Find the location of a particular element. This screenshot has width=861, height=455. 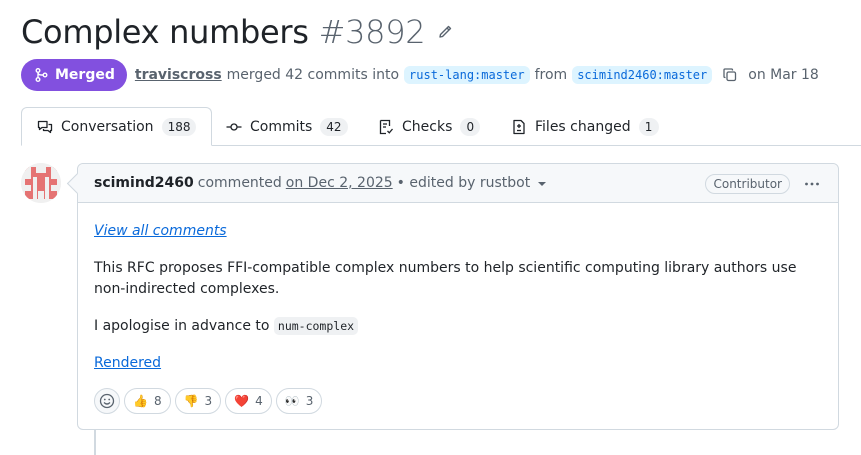

reactions-bar: 👍 8 👎 3 ❤️ 4 👀 3 is located at coordinates (208, 401).